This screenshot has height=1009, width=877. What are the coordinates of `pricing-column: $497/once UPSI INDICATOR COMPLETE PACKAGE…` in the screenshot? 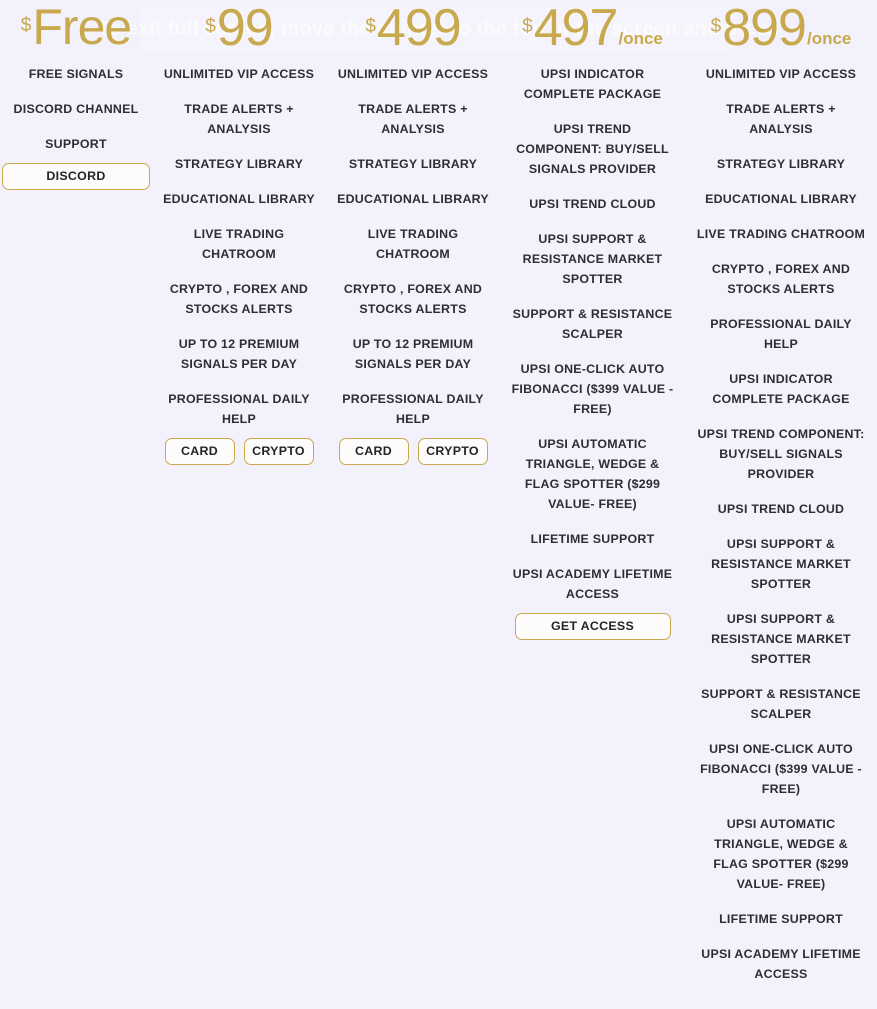 It's located at (592, 322).